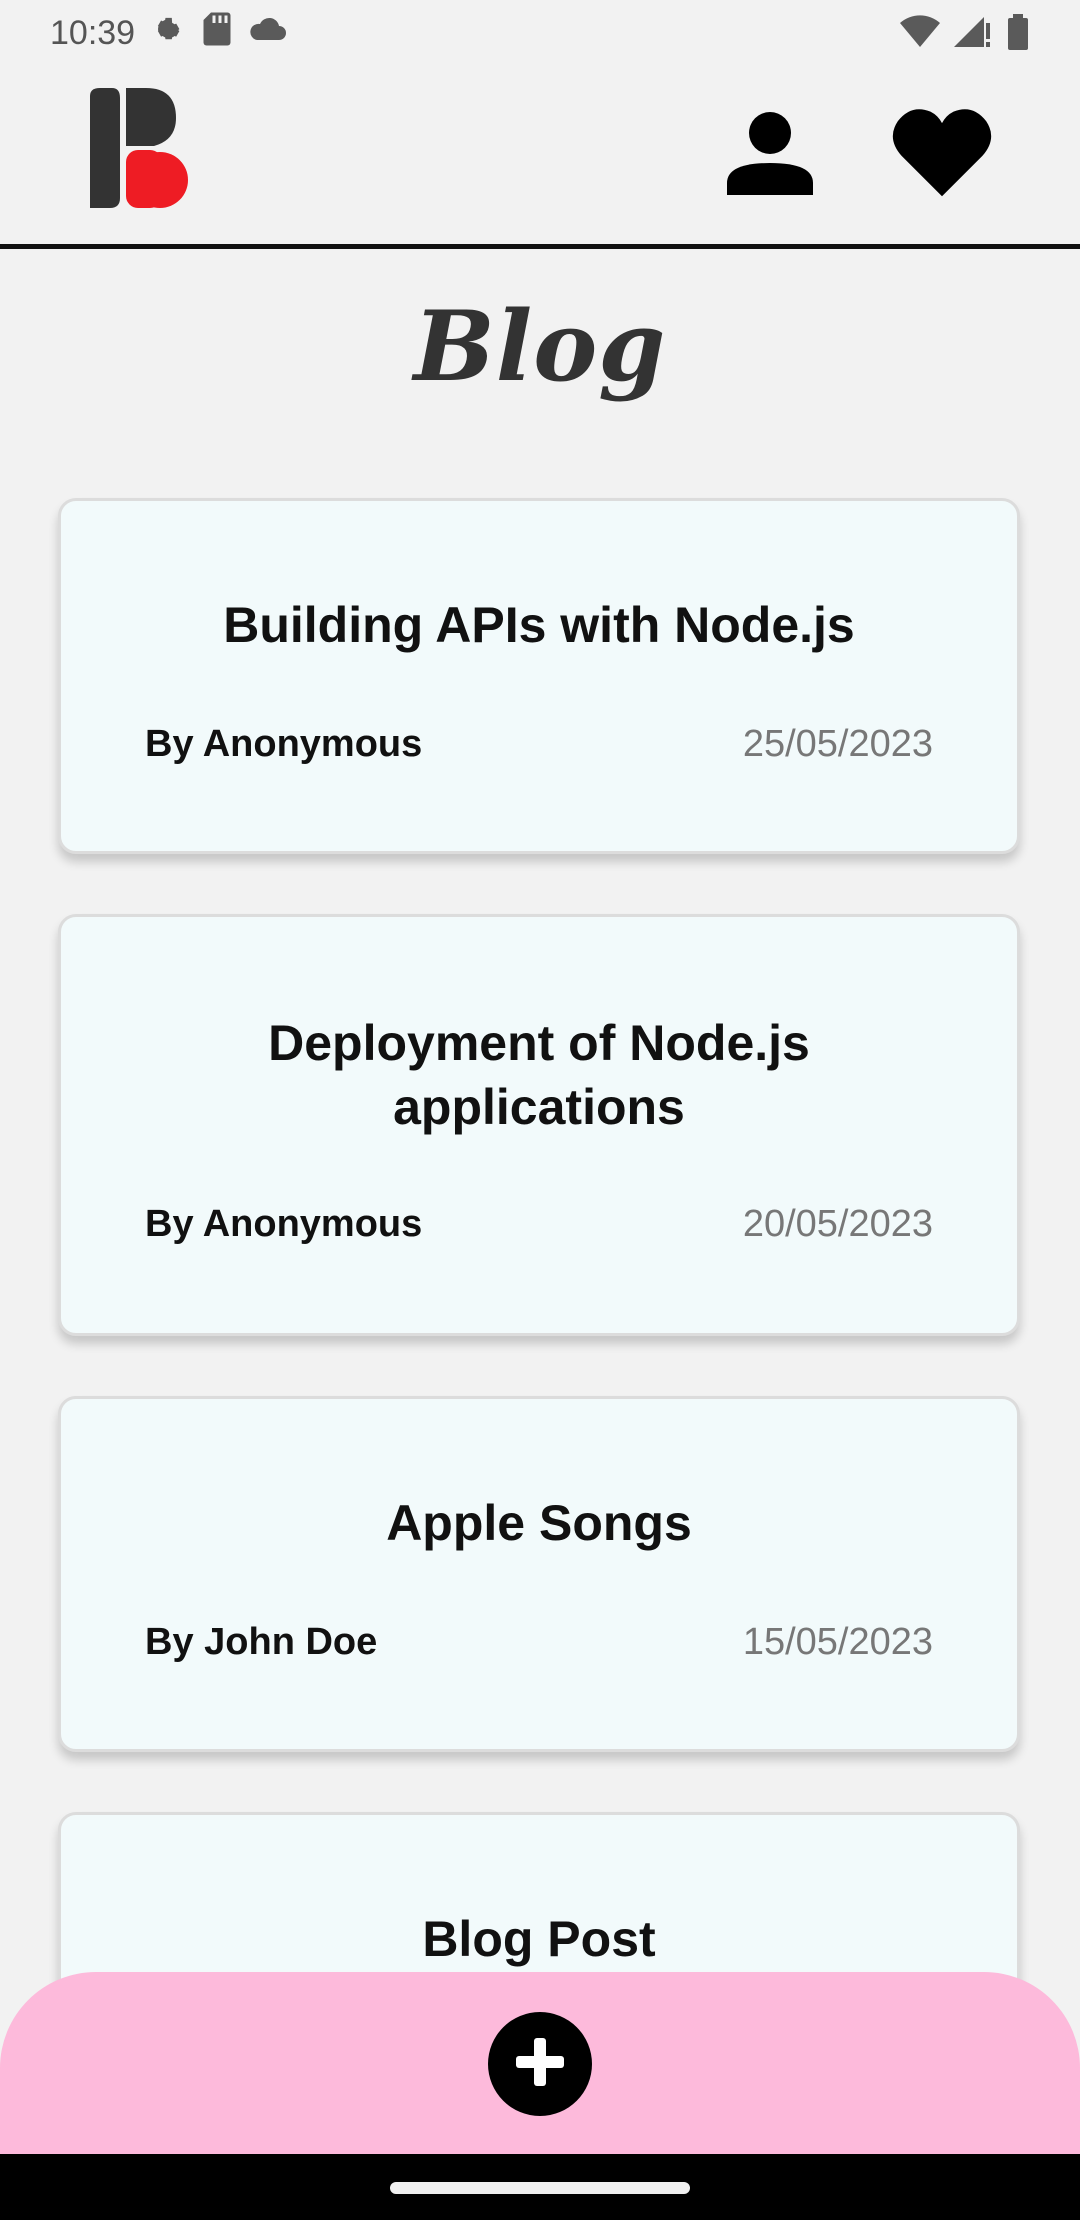  I want to click on cloud-icon, so click(267, 33).